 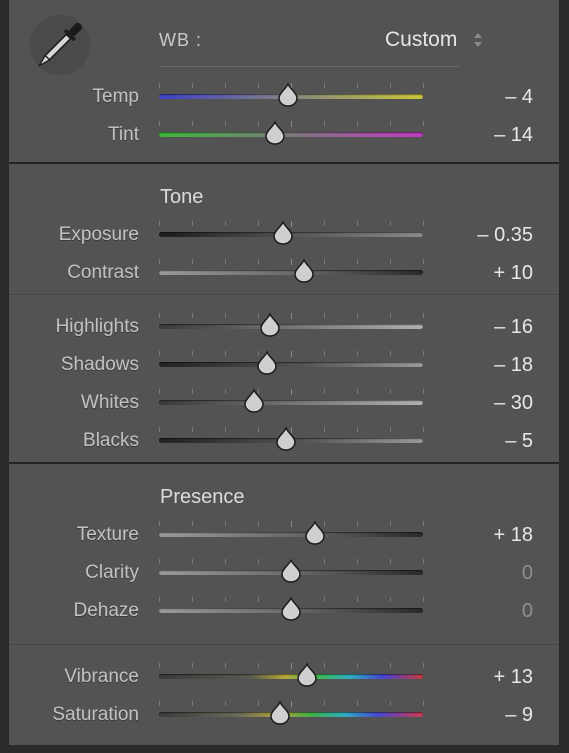 I want to click on temp-slider-row: Temp – 4, so click(x=284, y=99).